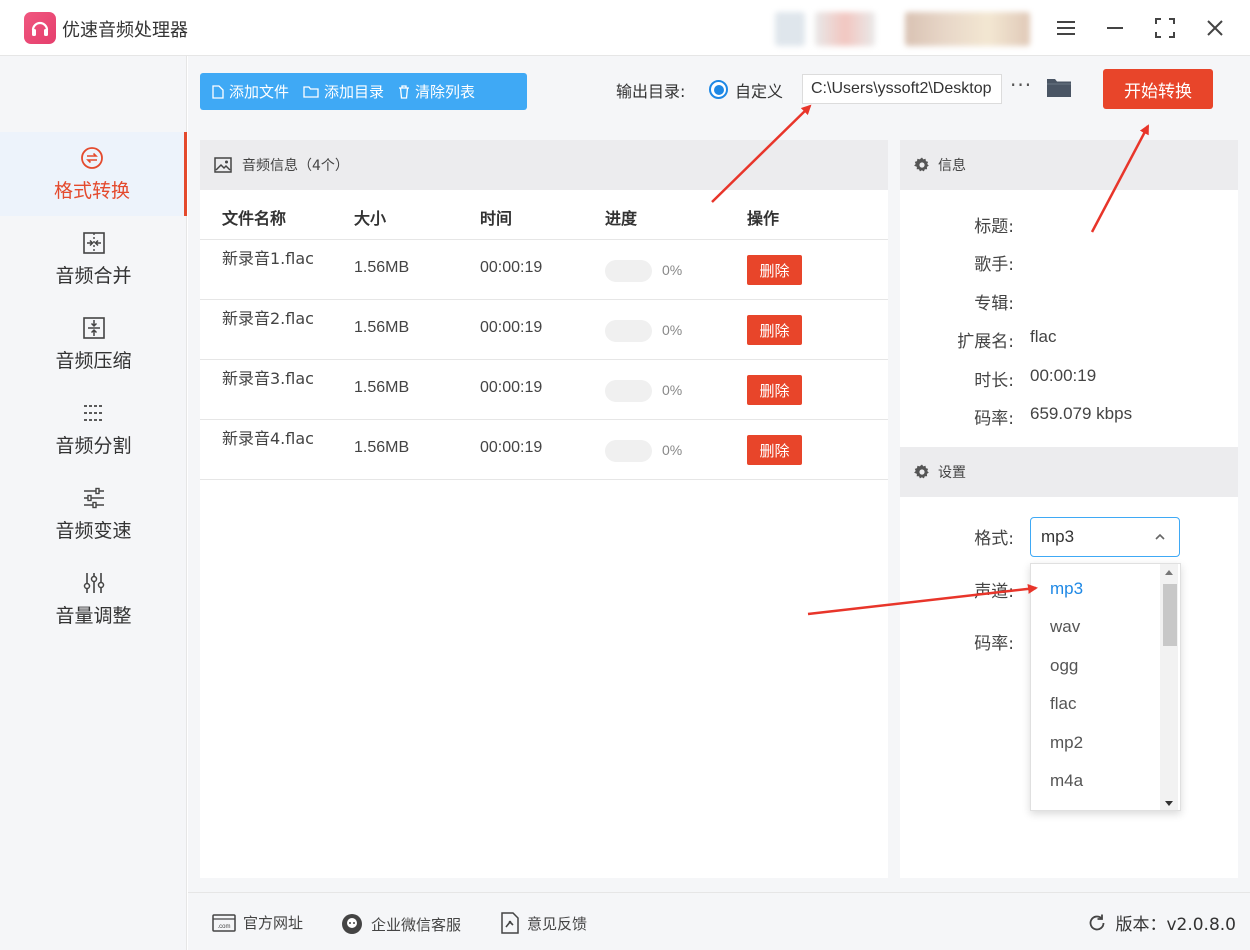 The image size is (1250, 950). I want to click on speed-icon, so click(93, 497).